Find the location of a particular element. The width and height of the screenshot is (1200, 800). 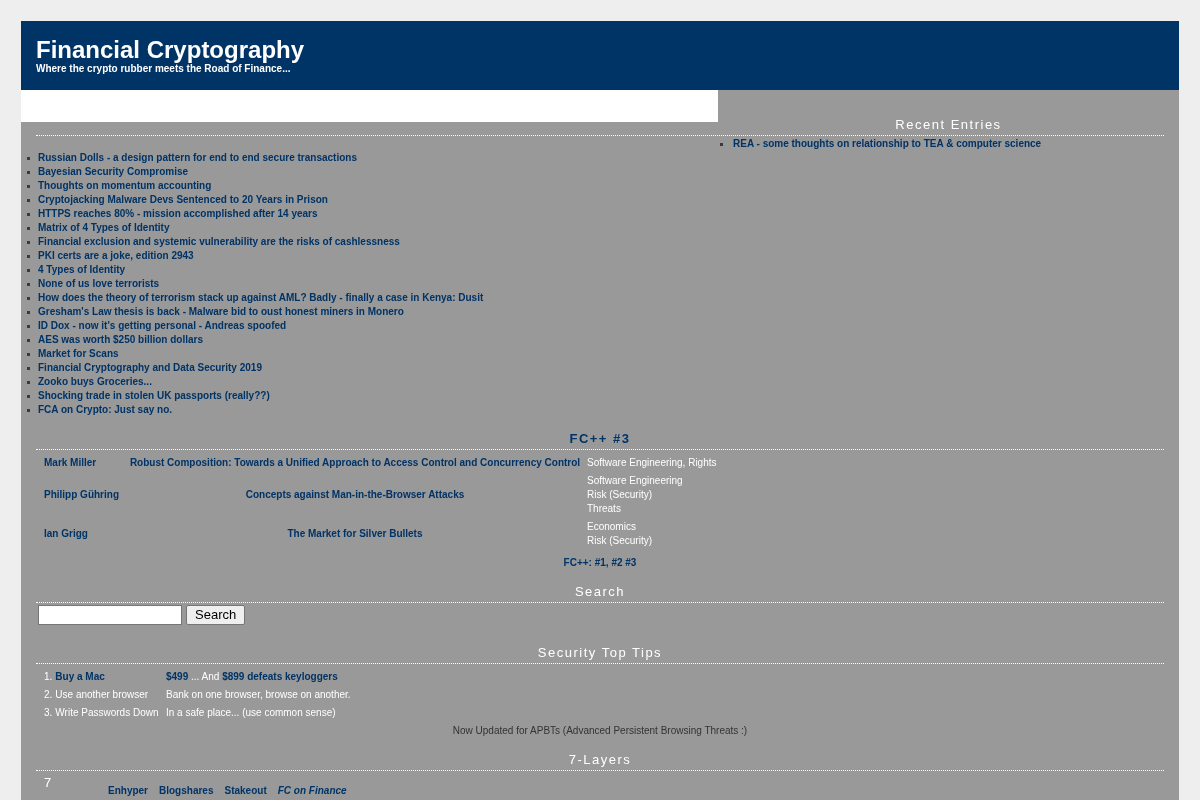

entry-link: HTTPS reaches 80% - mission accomplished after 14 years is located at coordinates (178, 214).